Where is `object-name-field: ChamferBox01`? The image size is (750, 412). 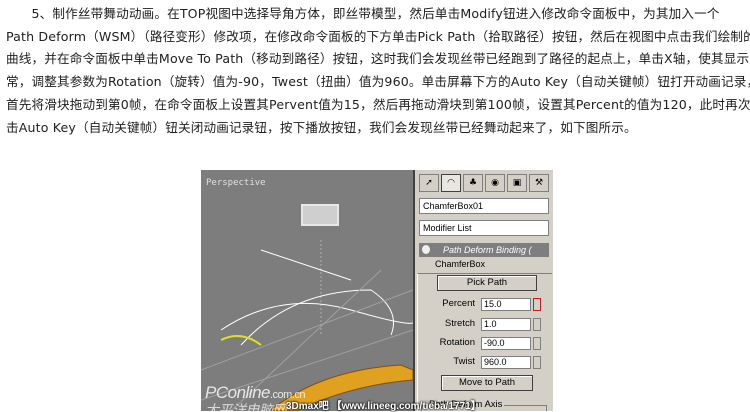 object-name-field: ChamferBox01 is located at coordinates (484, 206).